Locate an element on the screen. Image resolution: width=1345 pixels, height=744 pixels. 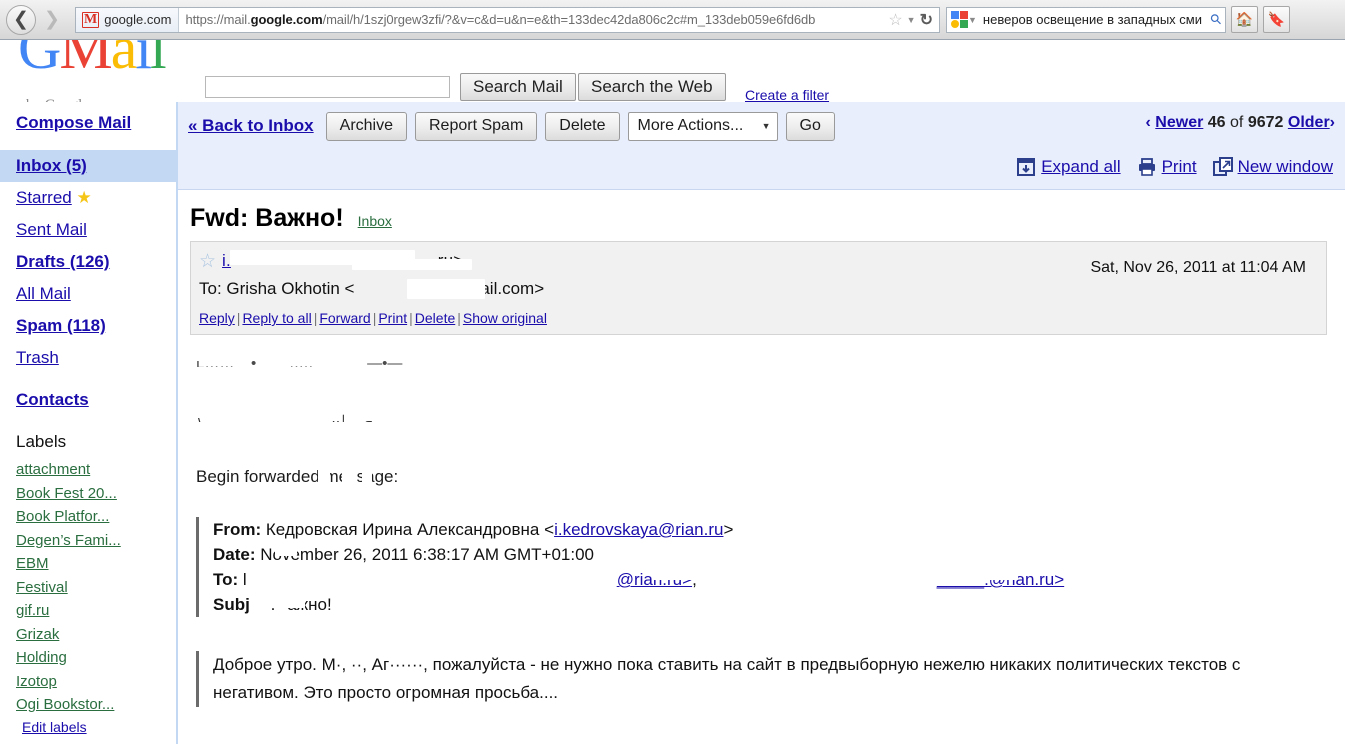
new-window-label: New window is located at coordinates (1285, 166).